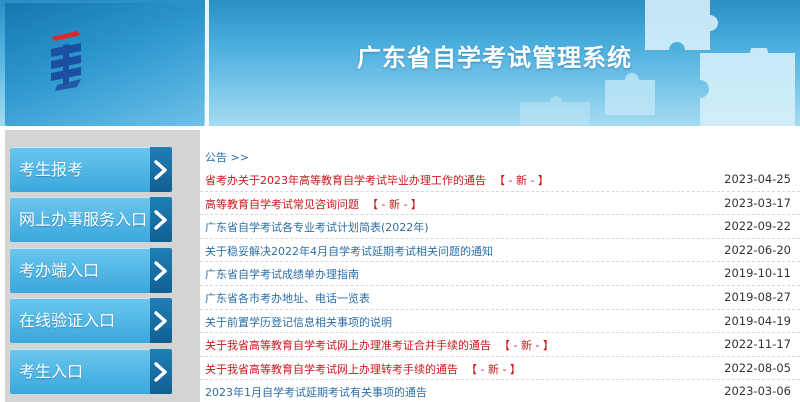 This screenshot has height=402, width=800. I want to click on list-item: 关于前置学历登记信息相关事项的说明 2019-04-19, so click(500, 322).